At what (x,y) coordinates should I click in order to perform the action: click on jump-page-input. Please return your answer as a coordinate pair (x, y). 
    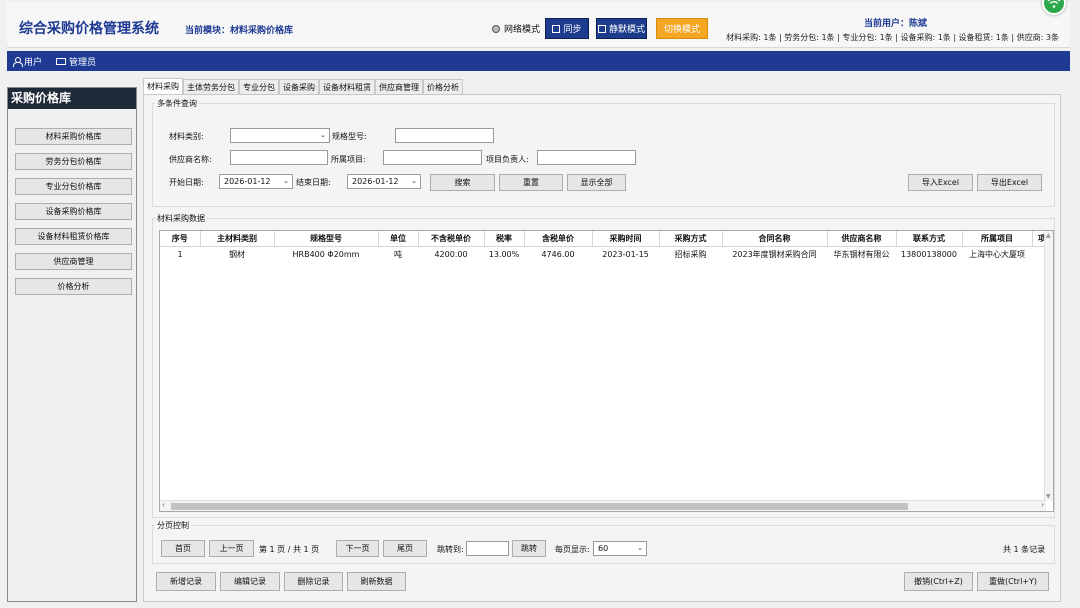
    Looking at the image, I should click on (487, 548).